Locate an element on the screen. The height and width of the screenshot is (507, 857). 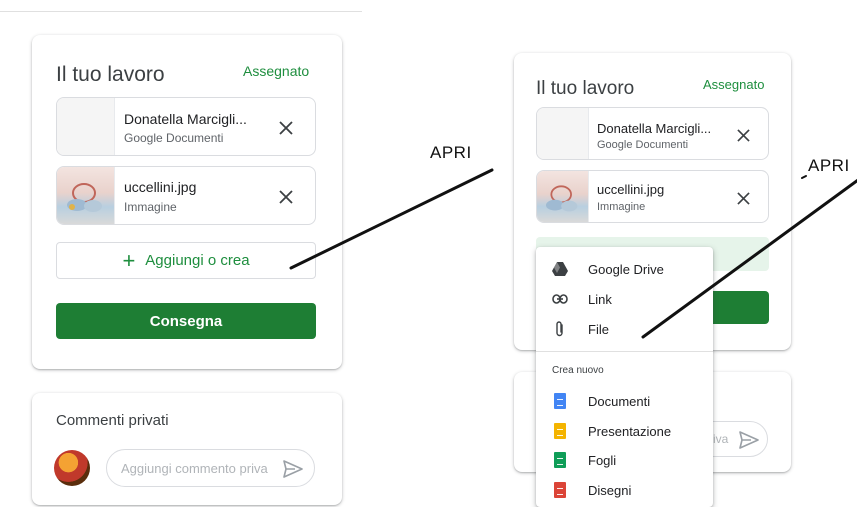
avatar is located at coordinates (72, 468).